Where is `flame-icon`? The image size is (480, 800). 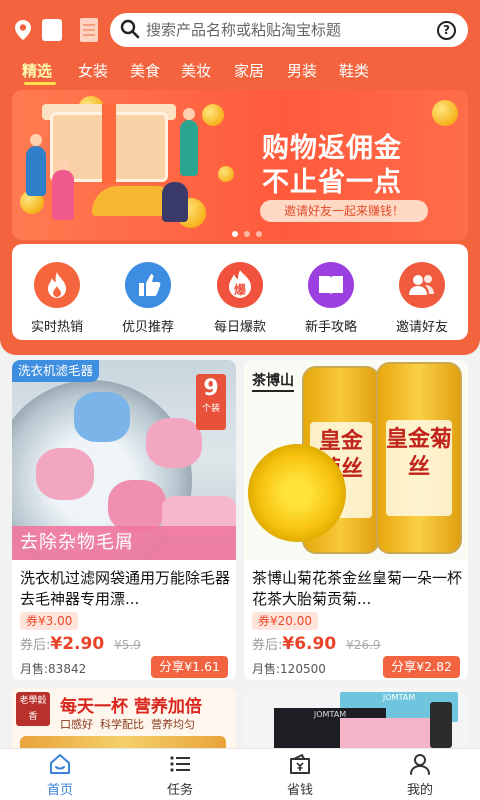
flame-icon is located at coordinates (57, 285).